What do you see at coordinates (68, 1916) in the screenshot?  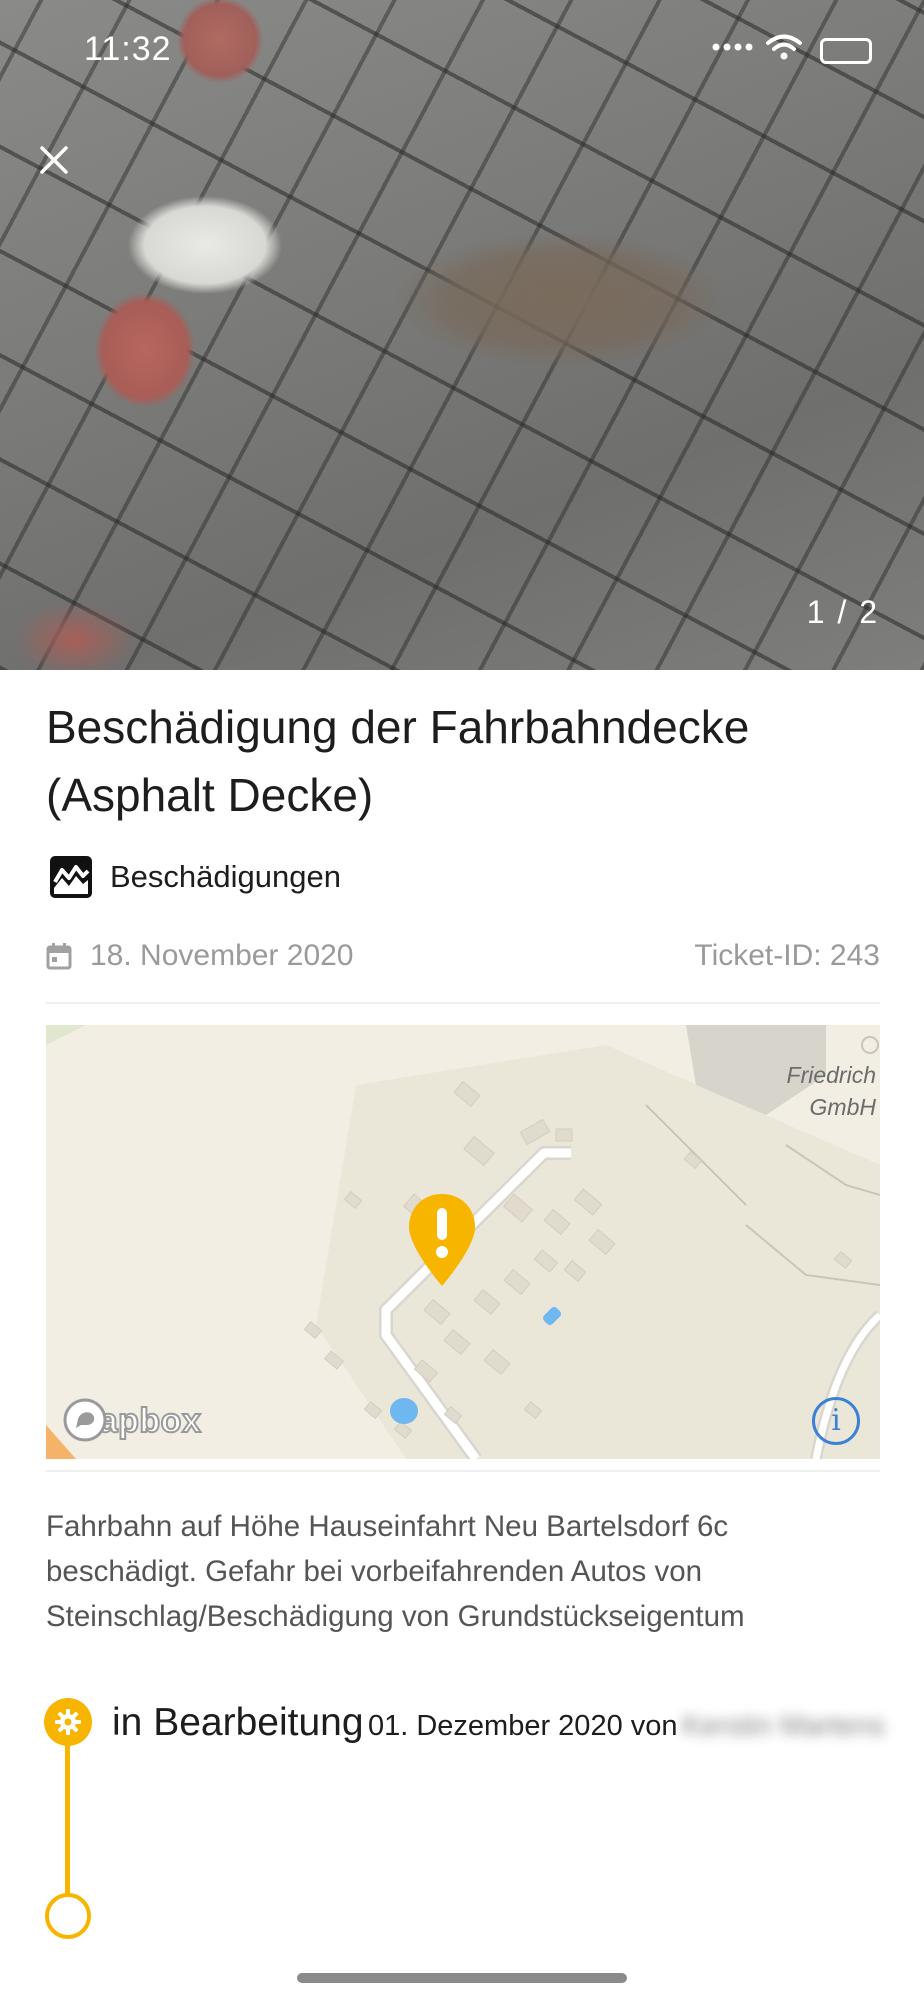 I see `timeline-end-marker` at bounding box center [68, 1916].